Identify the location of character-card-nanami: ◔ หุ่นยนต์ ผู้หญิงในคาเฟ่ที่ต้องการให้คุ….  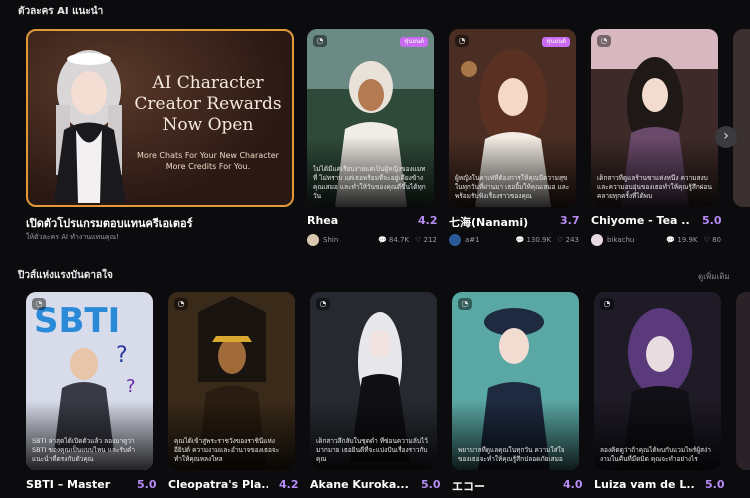
(512, 118).